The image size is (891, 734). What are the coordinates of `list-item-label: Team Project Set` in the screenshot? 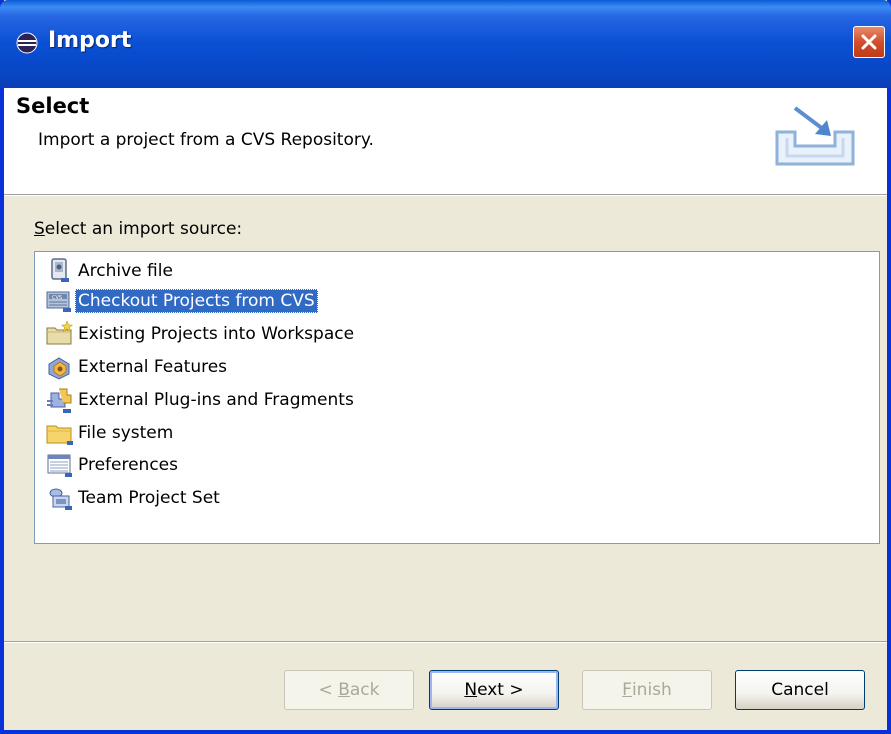 It's located at (149, 498).